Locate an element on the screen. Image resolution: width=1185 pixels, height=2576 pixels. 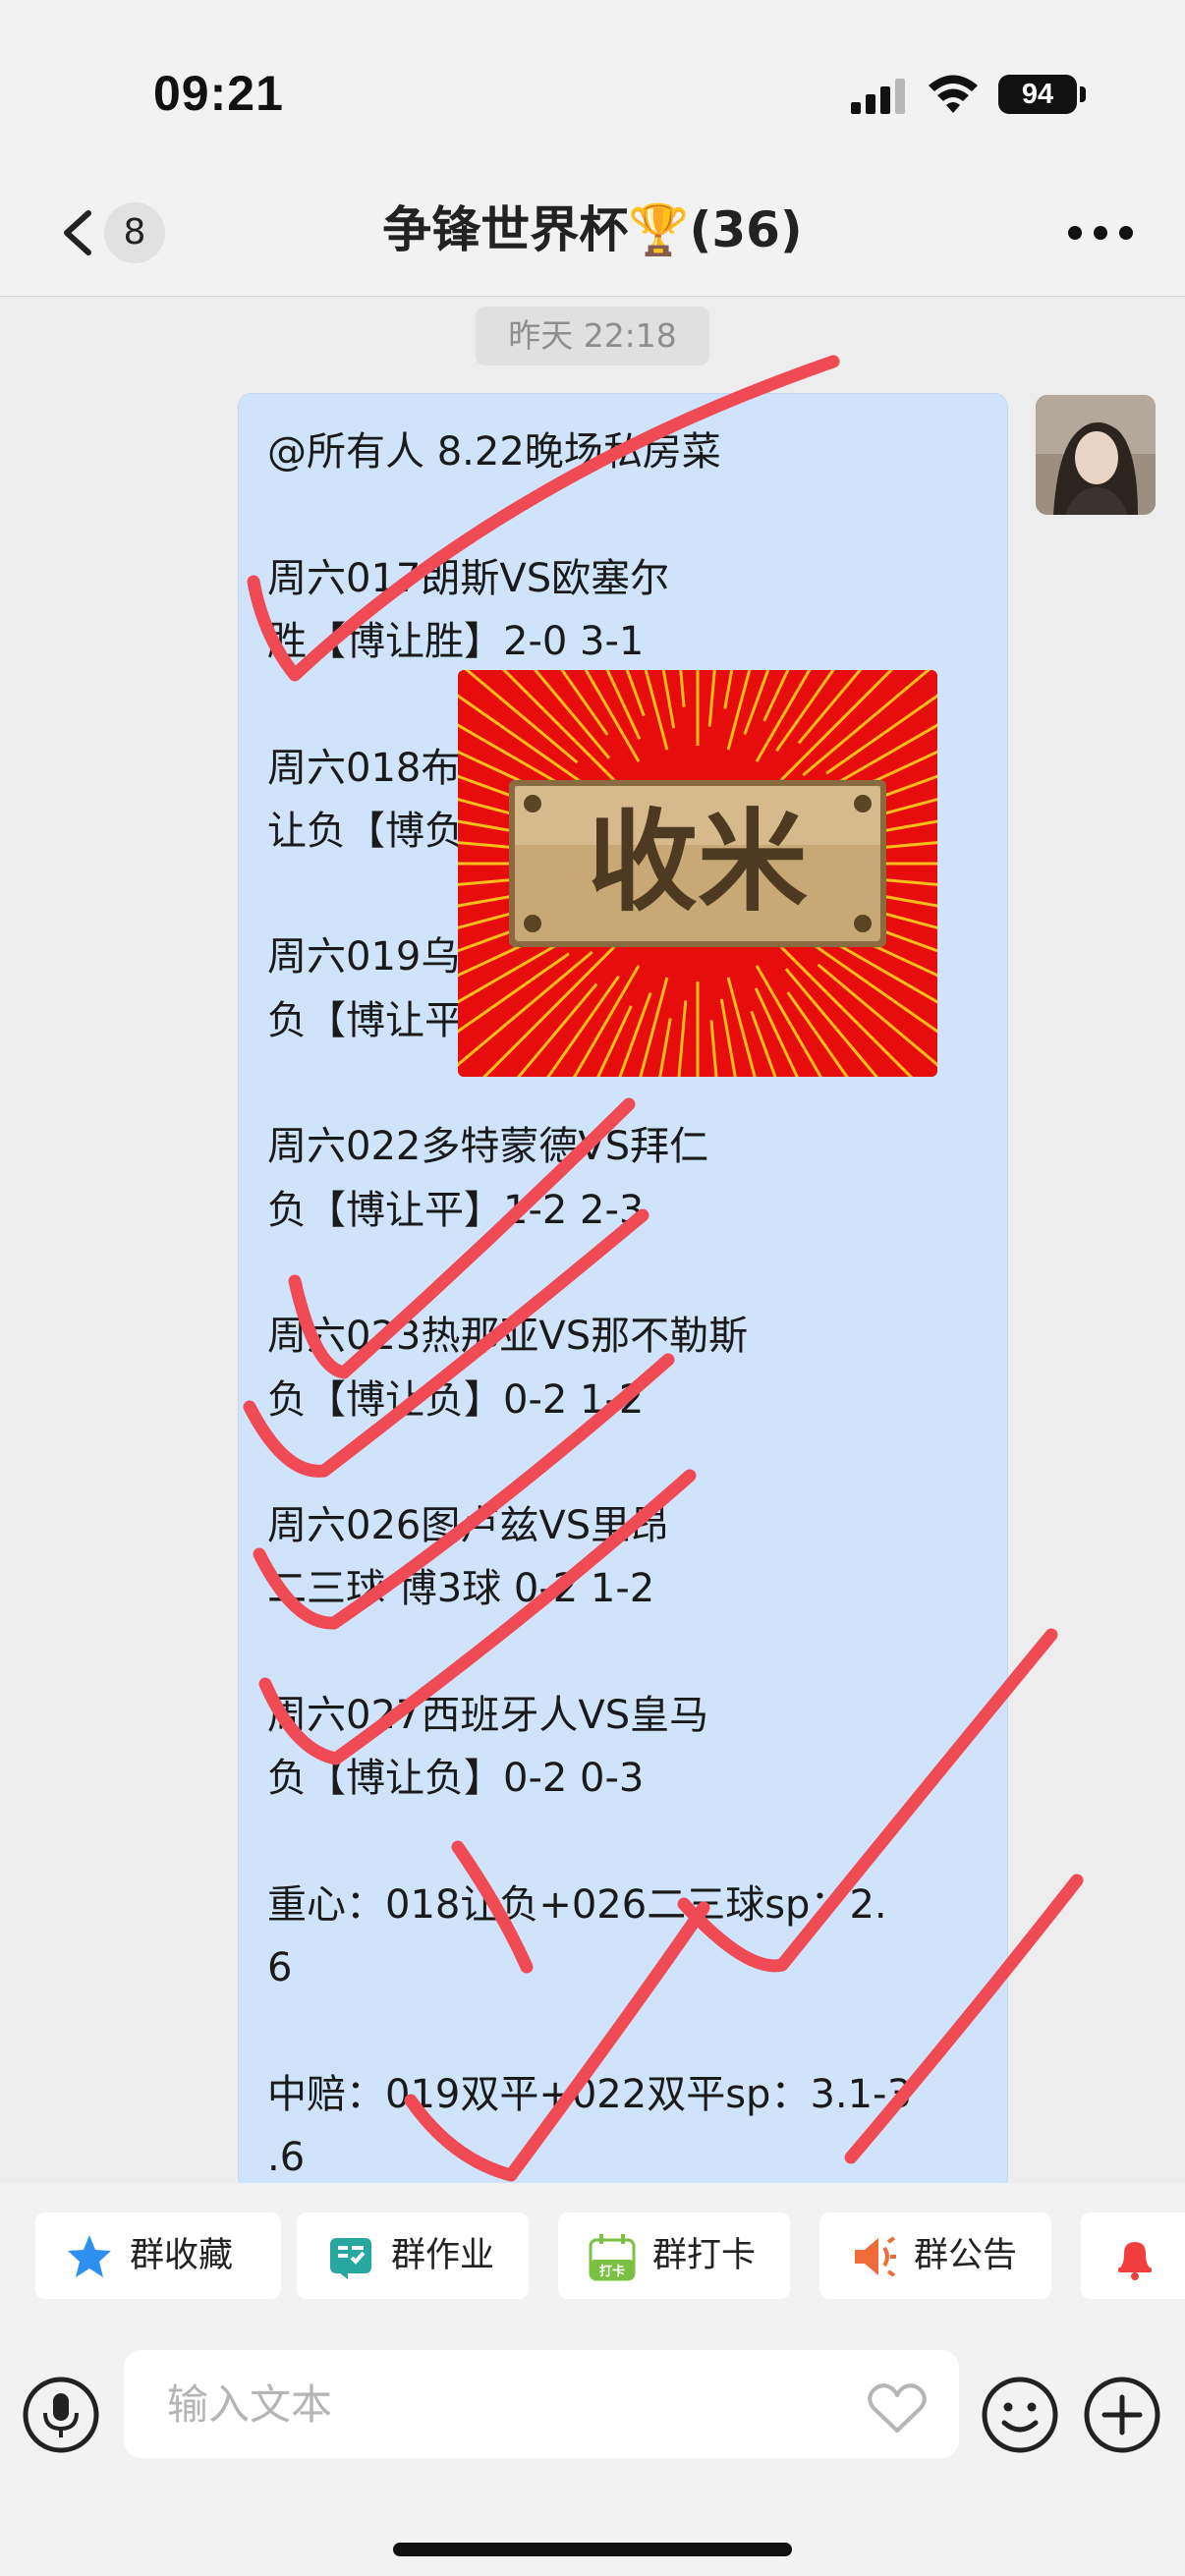
checkin-icon-text: 打卡 is located at coordinates (612, 2271).